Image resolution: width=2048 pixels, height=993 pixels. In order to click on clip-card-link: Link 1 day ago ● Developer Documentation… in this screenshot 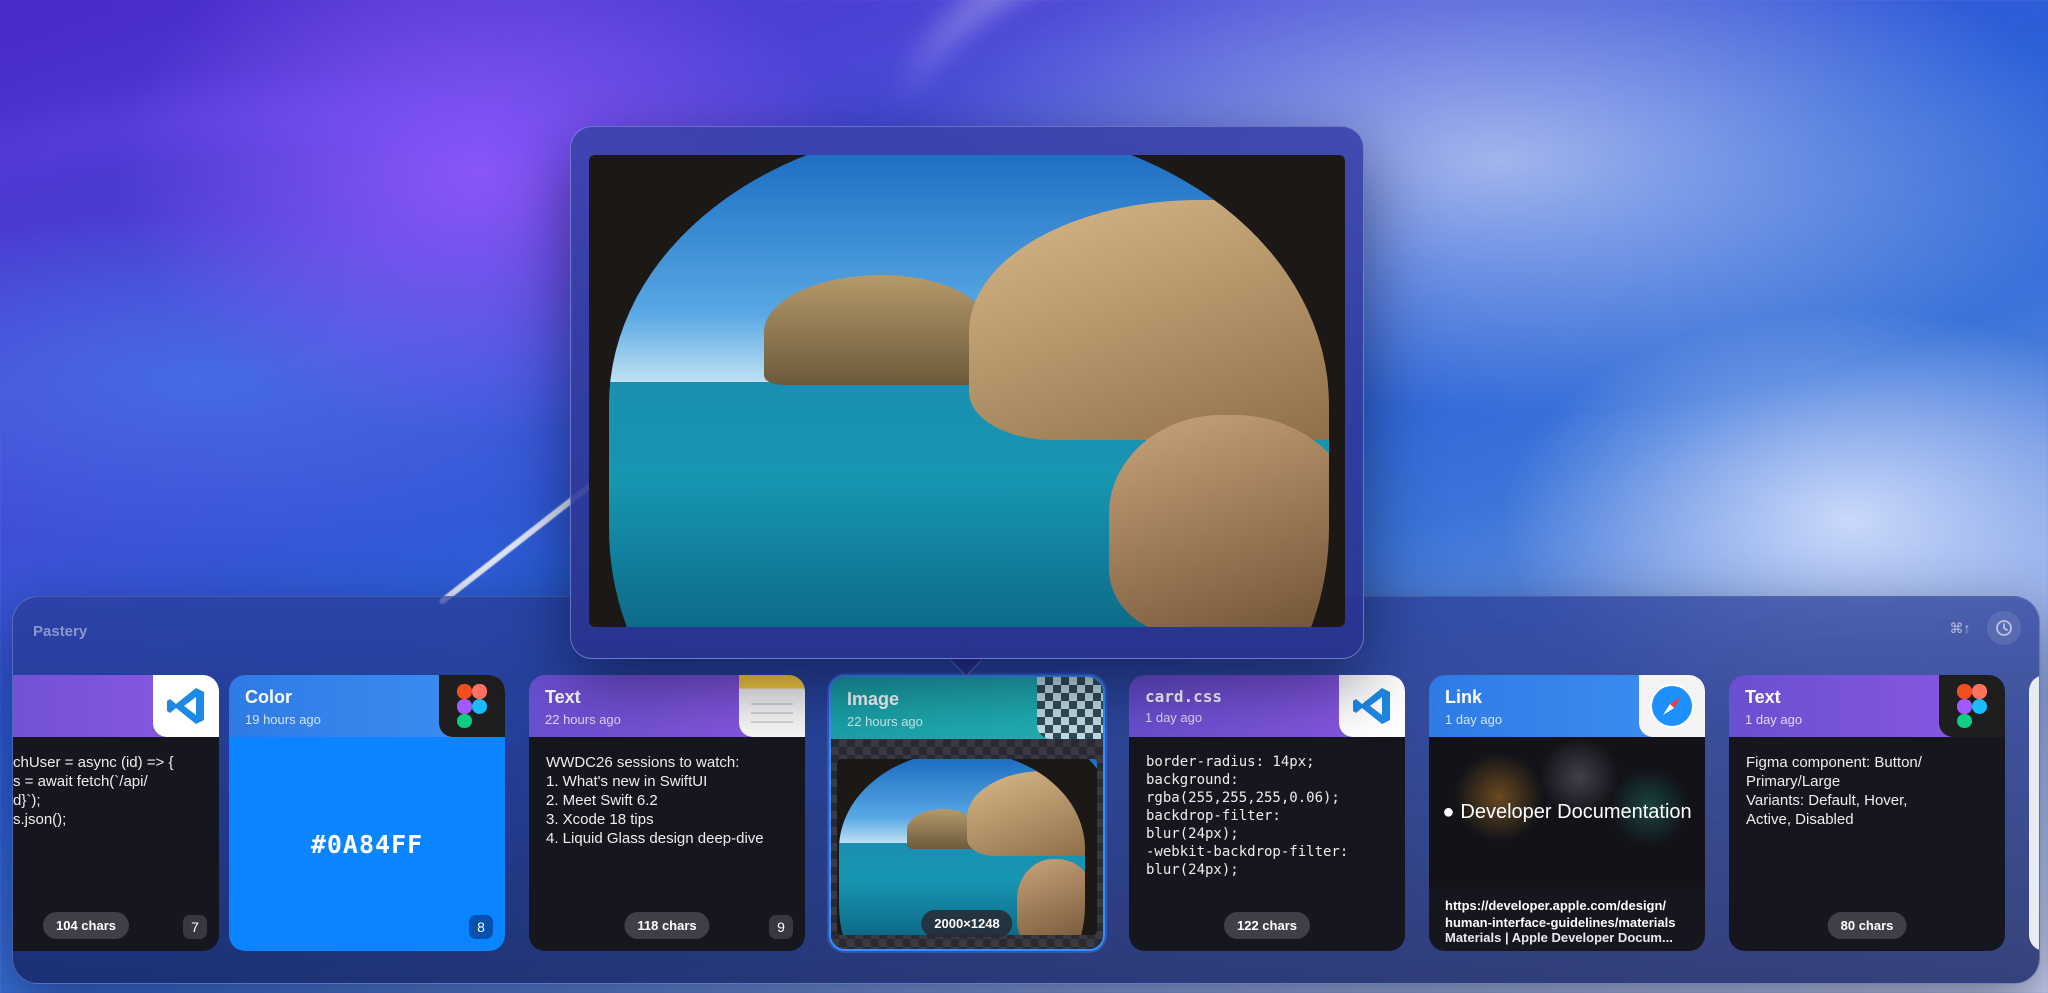, I will do `click(1567, 813)`.